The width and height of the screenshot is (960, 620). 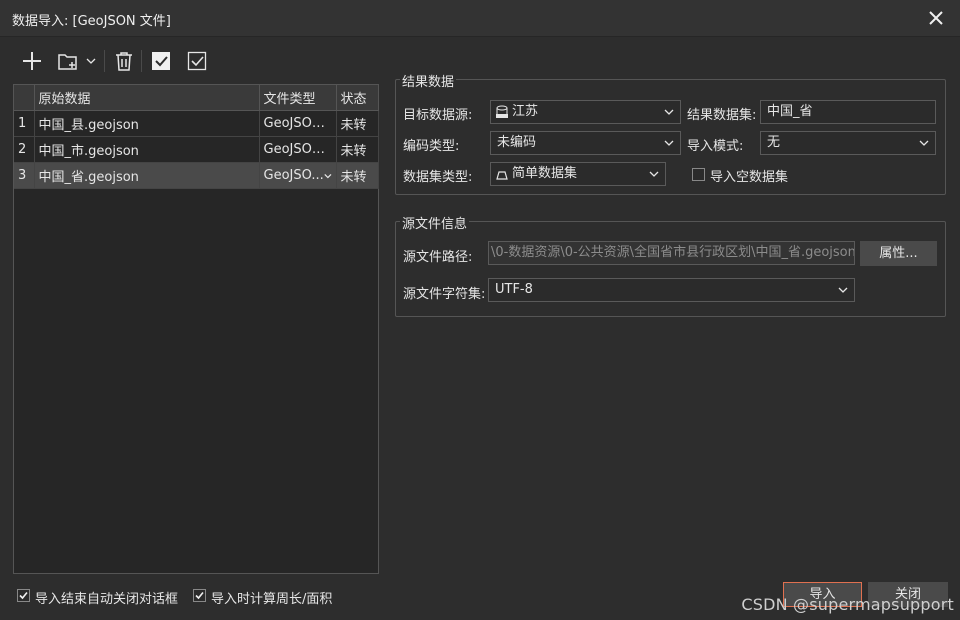 What do you see at coordinates (24, 123) in the screenshot?
I see `row-index: 1` at bounding box center [24, 123].